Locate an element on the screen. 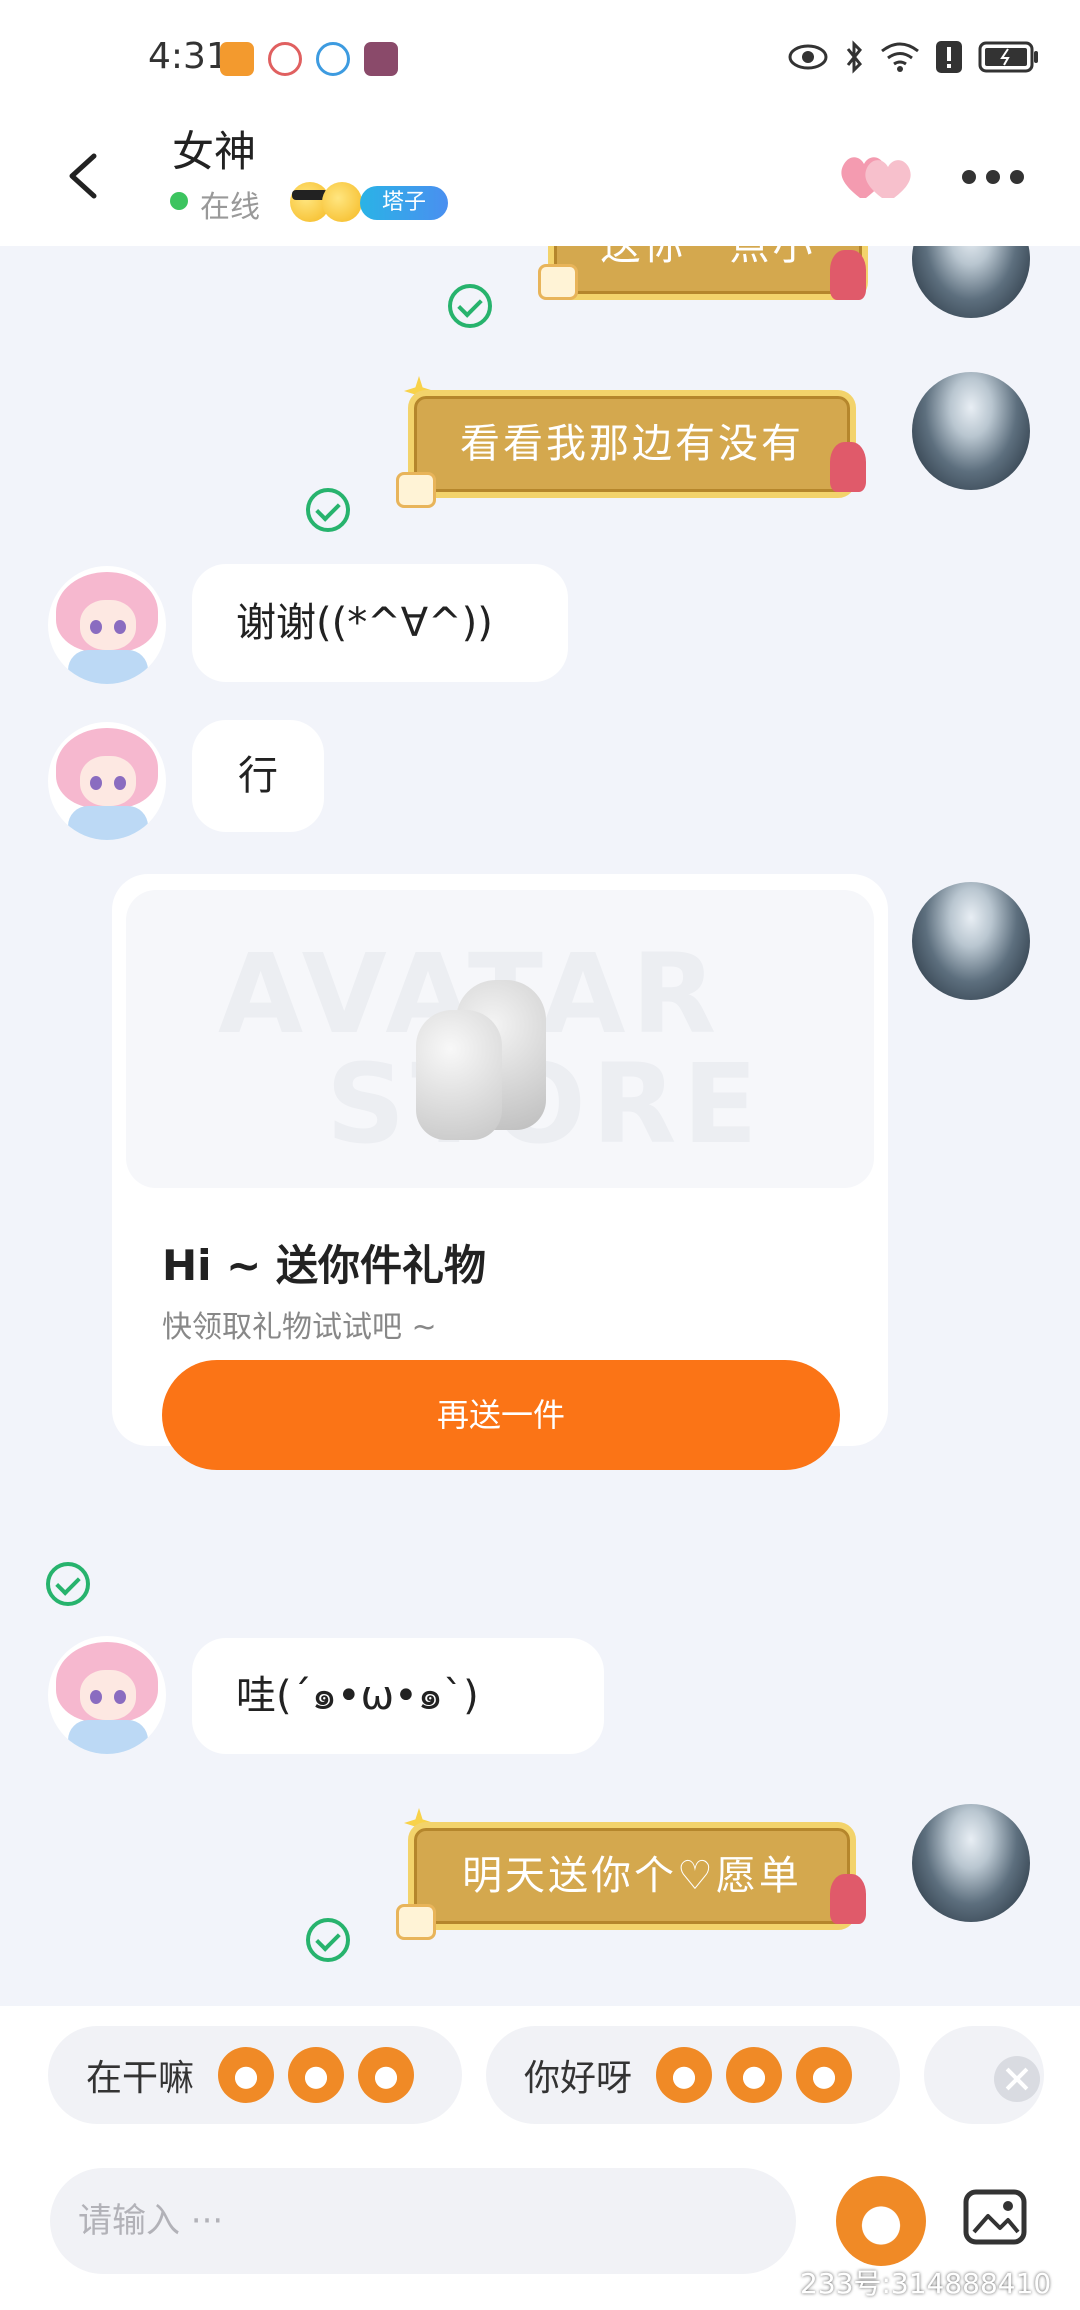 Image resolution: width=1080 pixels, height=2310 pixels. relationship-badge: 塔子 is located at coordinates (404, 203).